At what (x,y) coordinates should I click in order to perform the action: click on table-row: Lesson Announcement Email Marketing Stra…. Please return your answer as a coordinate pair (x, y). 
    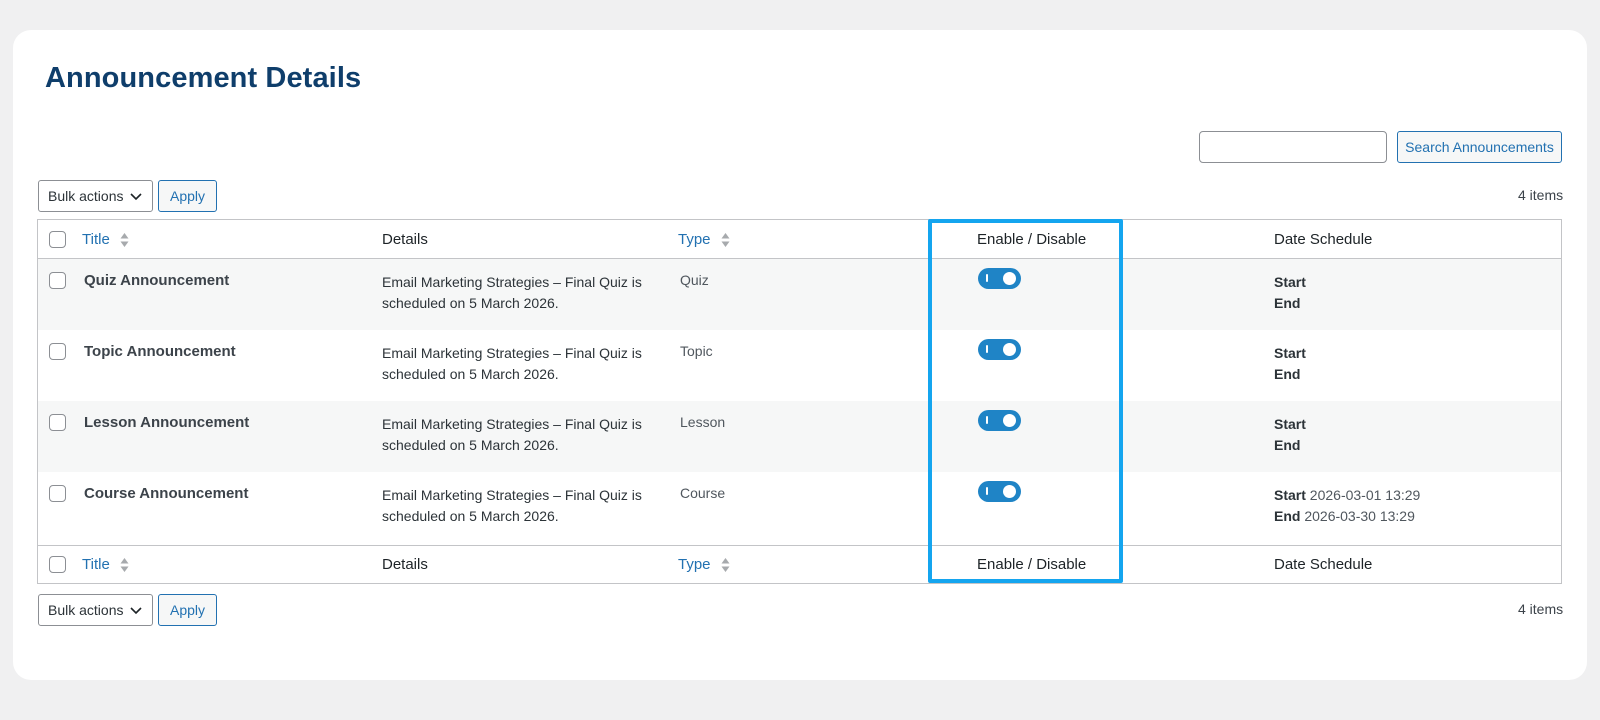
    Looking at the image, I should click on (799, 436).